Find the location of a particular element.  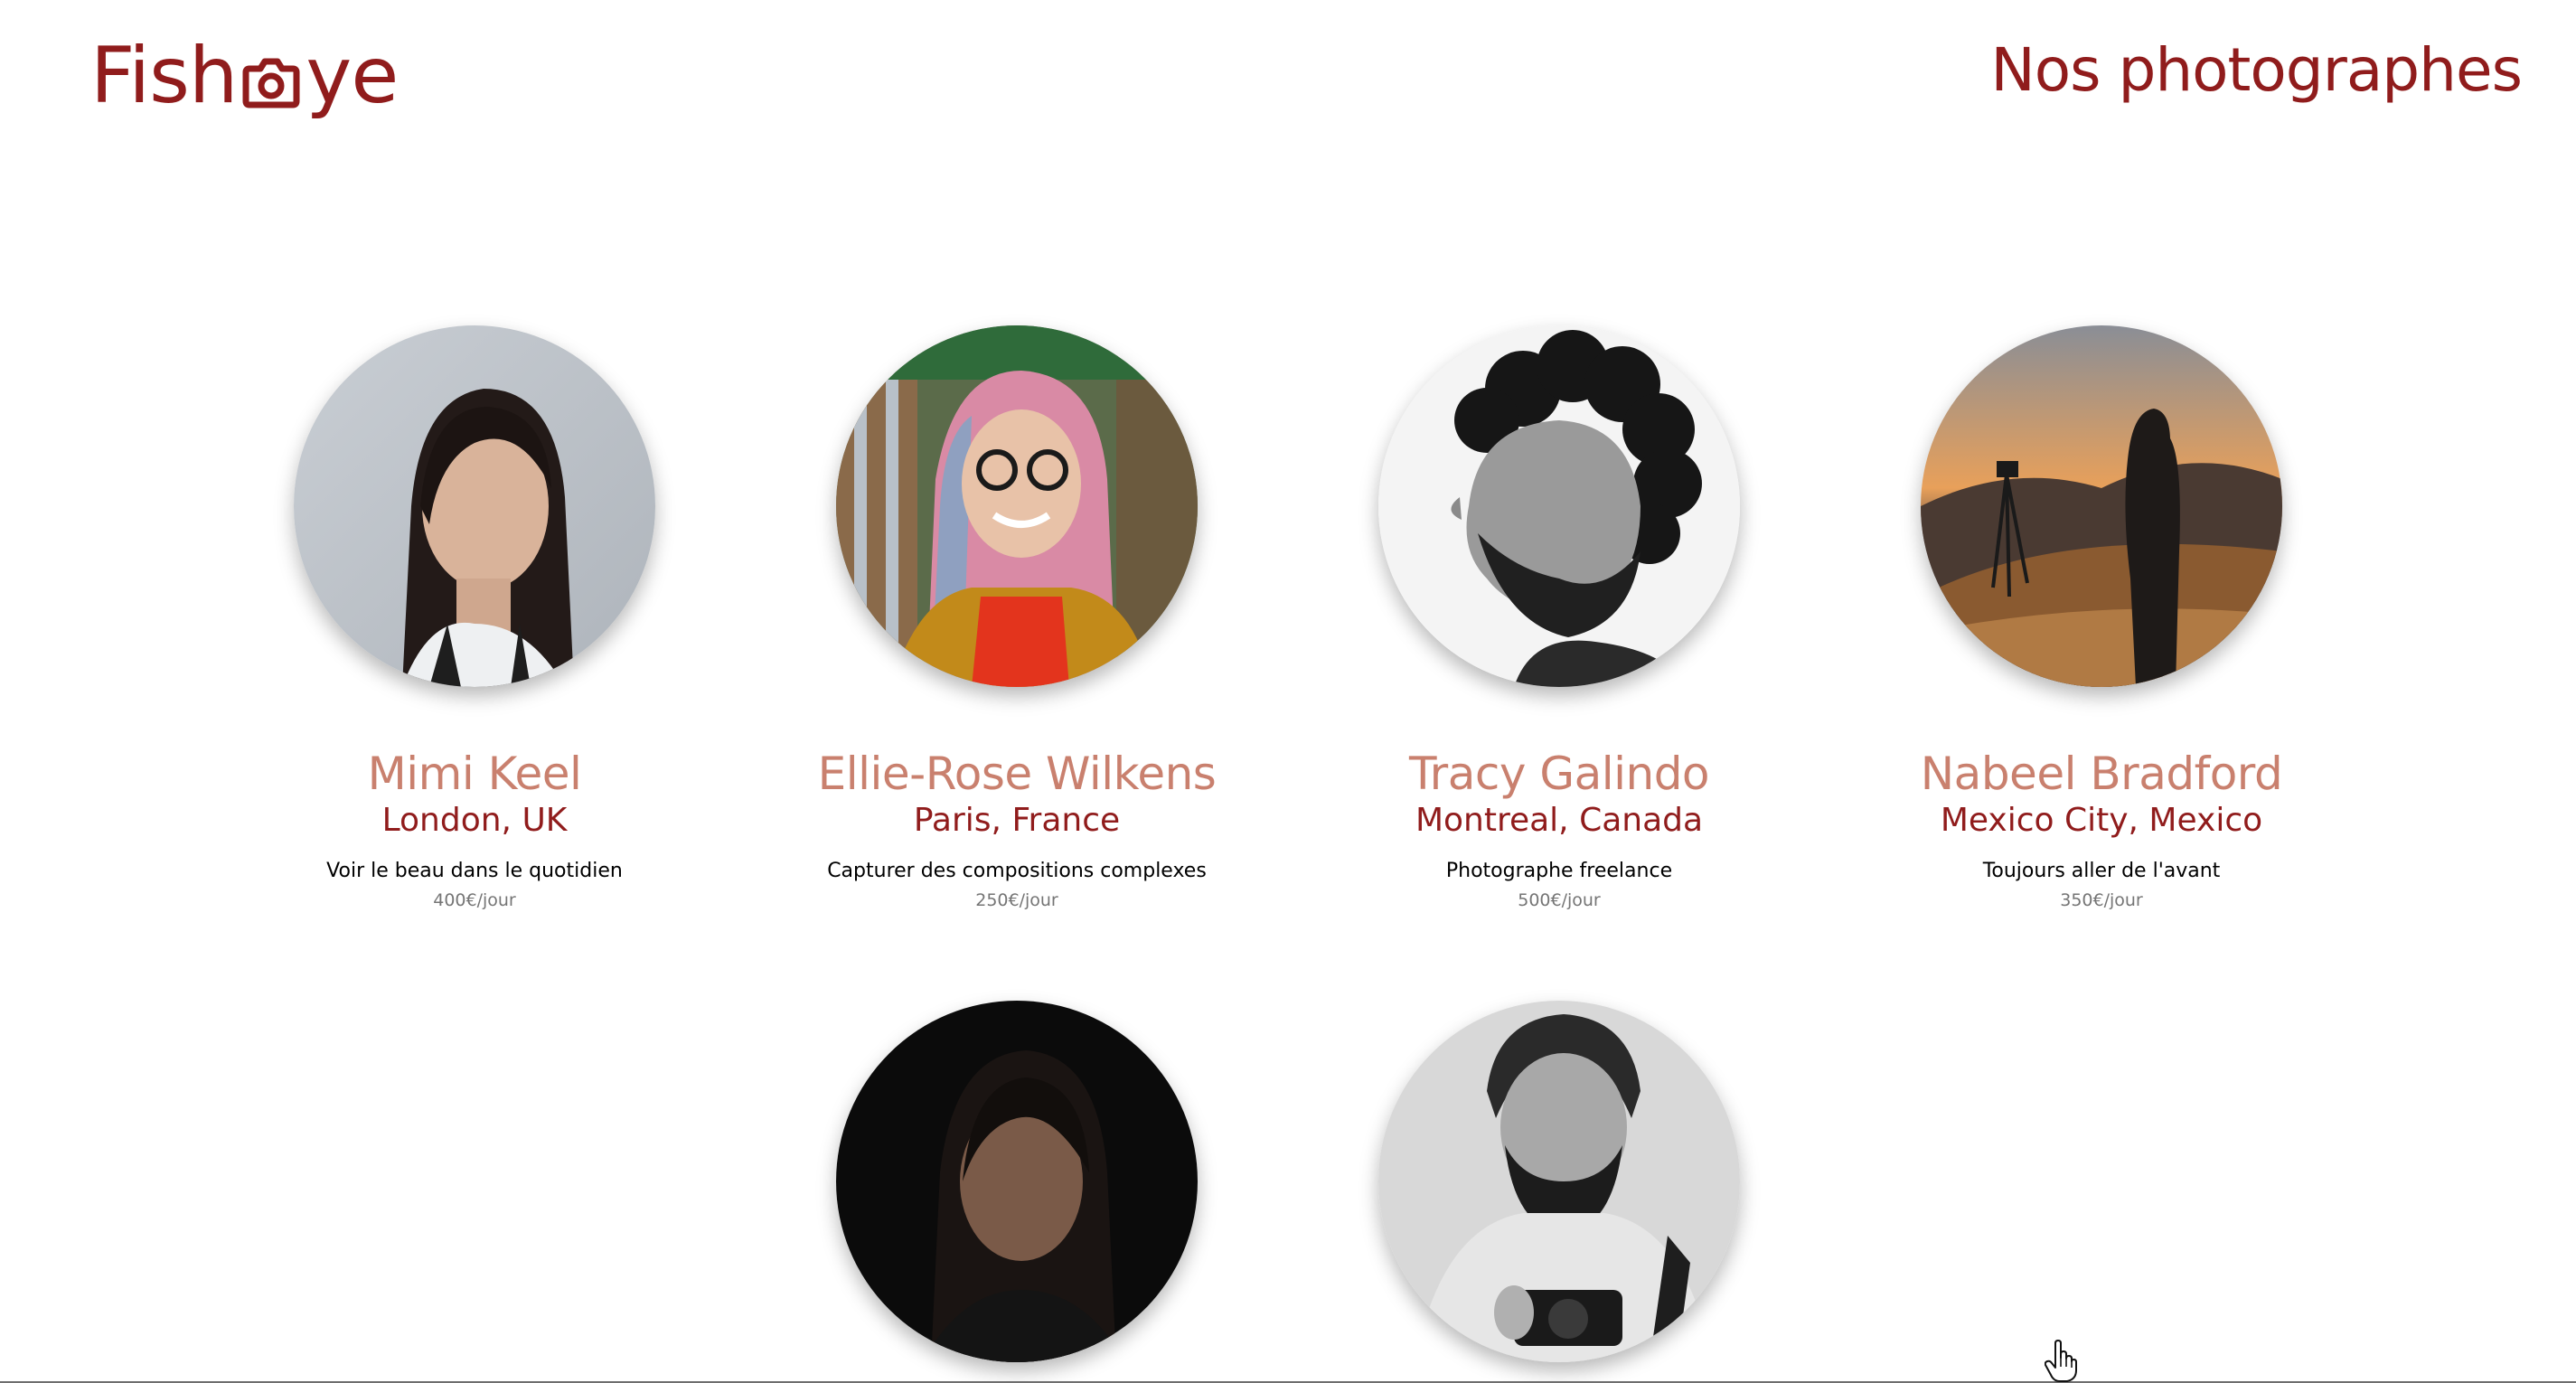

photographer-tagline: Toujours aller de l'avant is located at coordinates (2102, 871).